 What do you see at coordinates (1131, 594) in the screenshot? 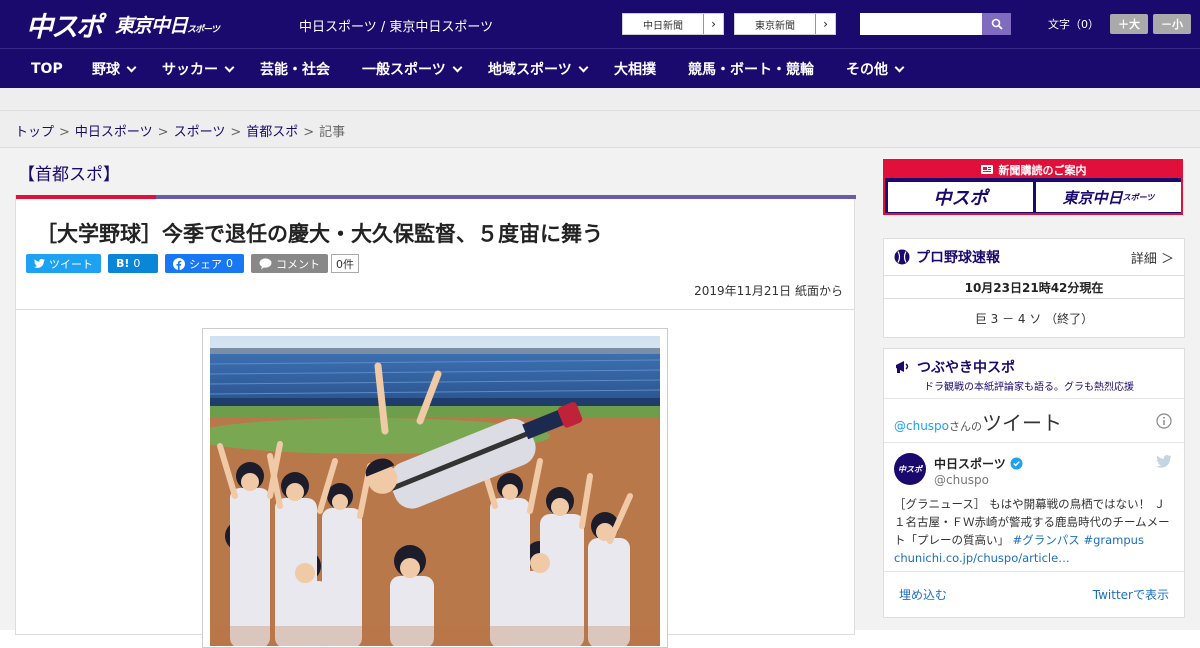
I see `view-on-twitter-link: Twitterで表示` at bounding box center [1131, 594].